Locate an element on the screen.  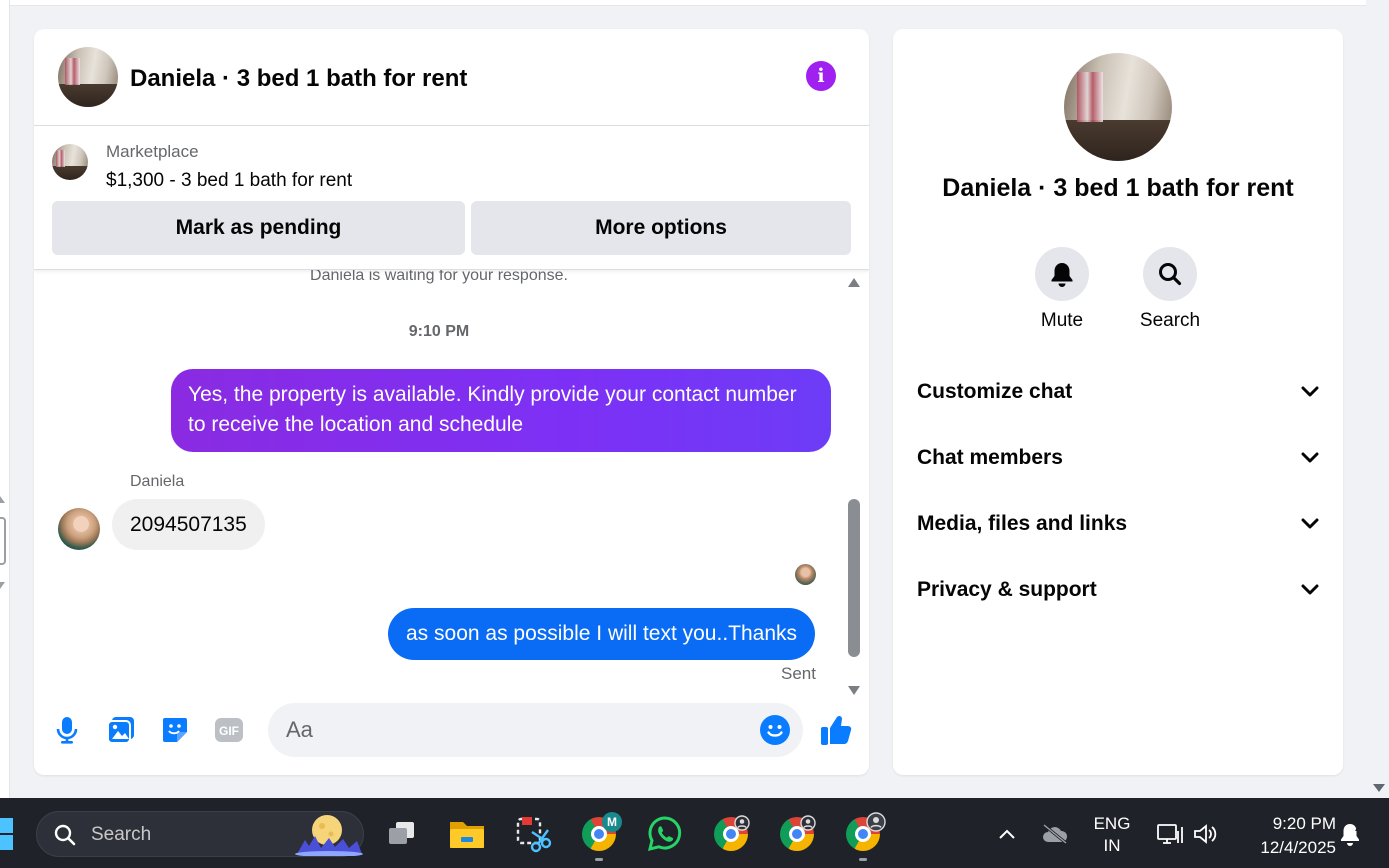
emoji-icon is located at coordinates (775, 730).